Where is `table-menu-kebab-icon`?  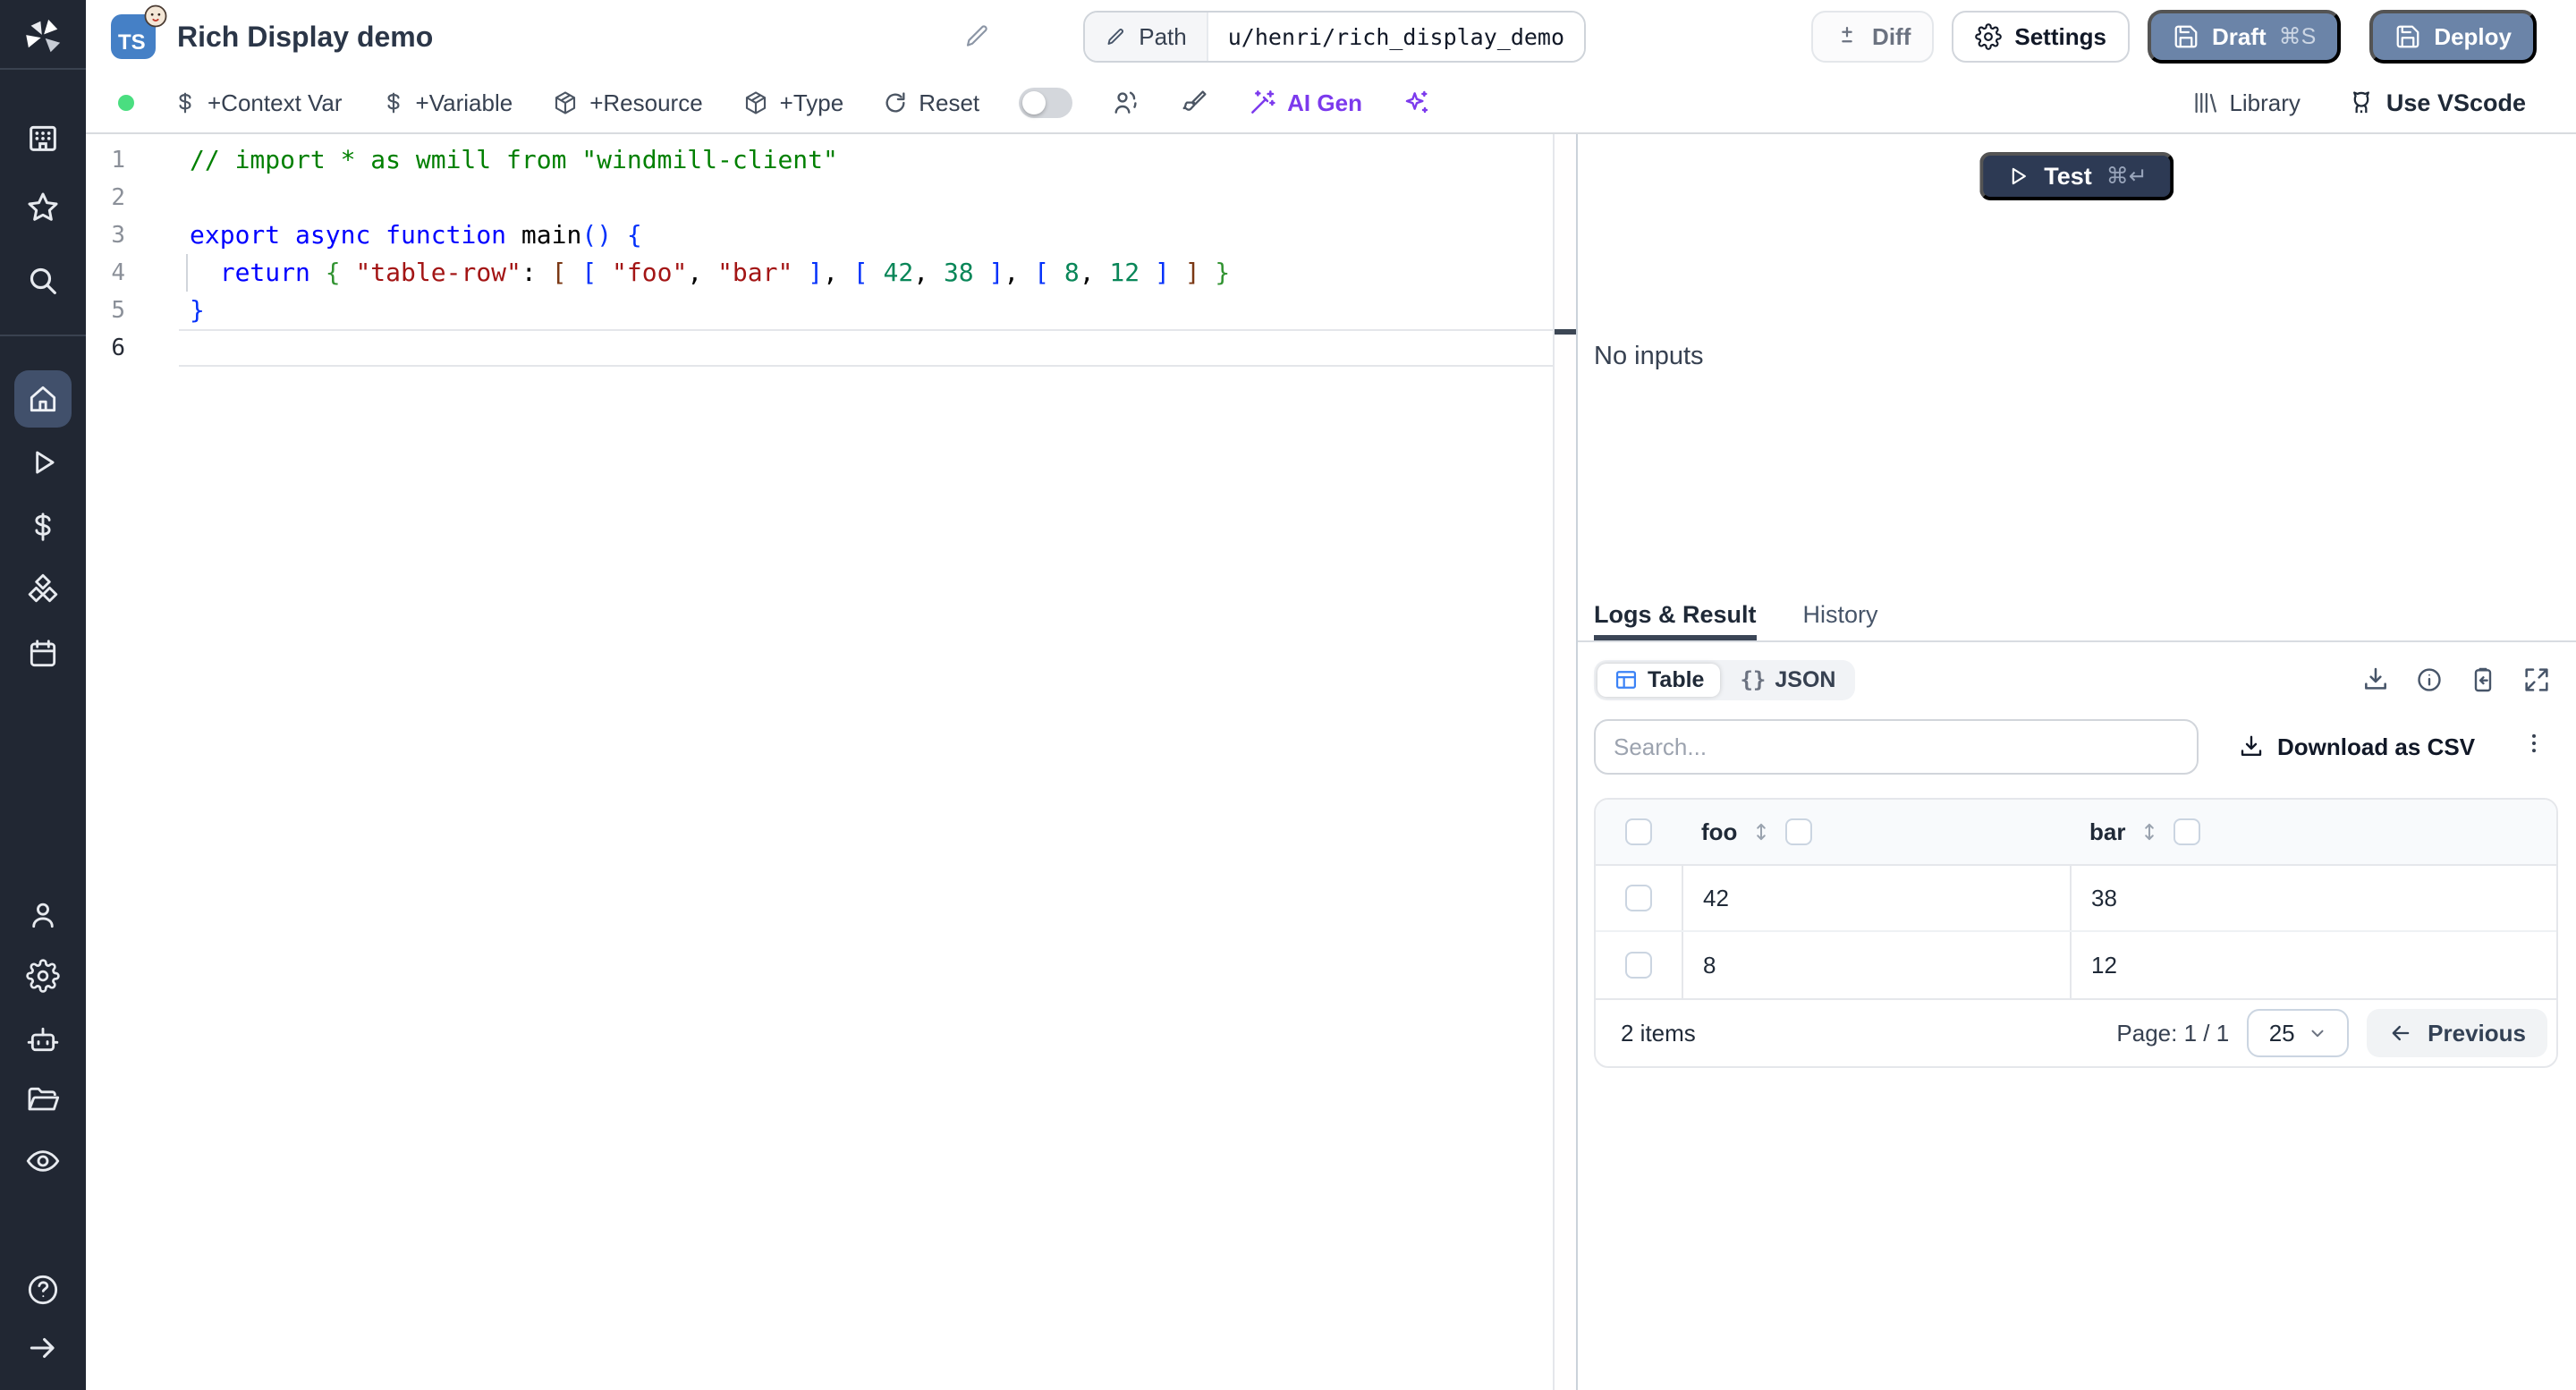 table-menu-kebab-icon is located at coordinates (2534, 747).